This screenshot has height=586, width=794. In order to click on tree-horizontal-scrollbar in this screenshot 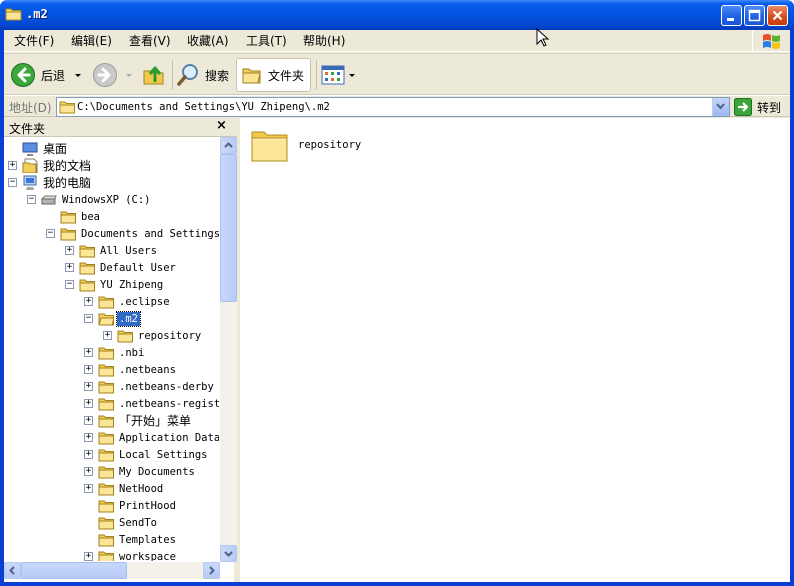, I will do `click(112, 570)`.